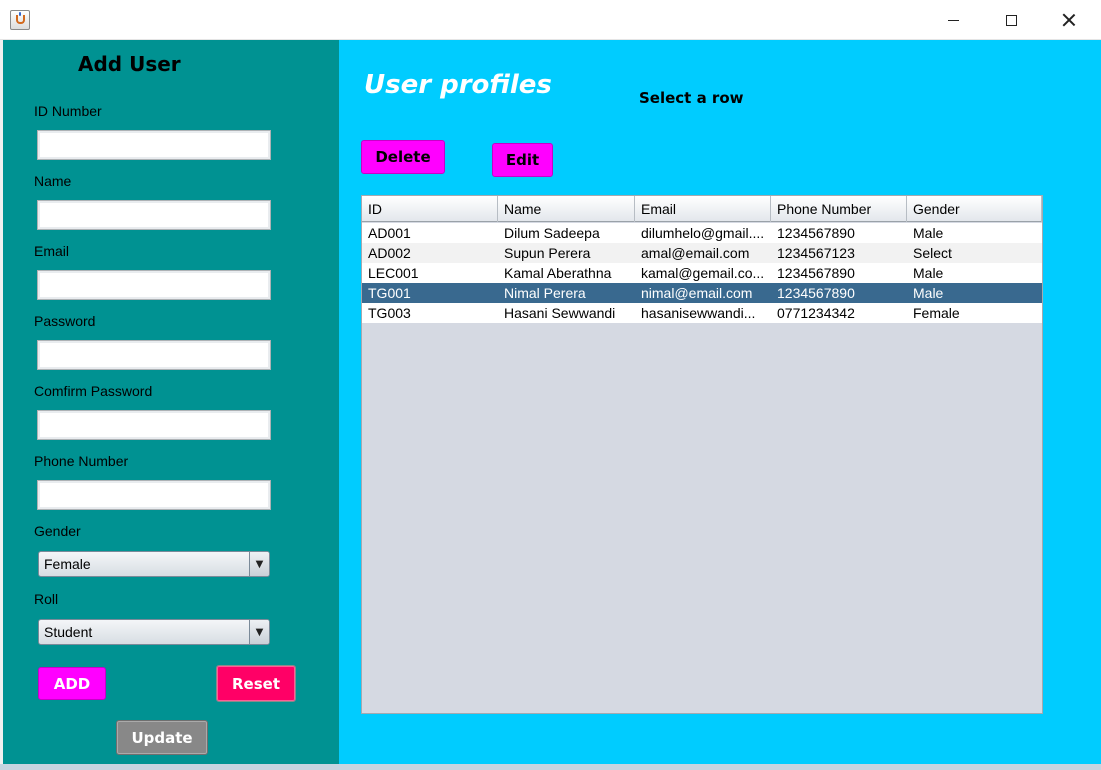  Describe the element at coordinates (46, 599) in the screenshot. I see `roll-label: Roll` at that location.